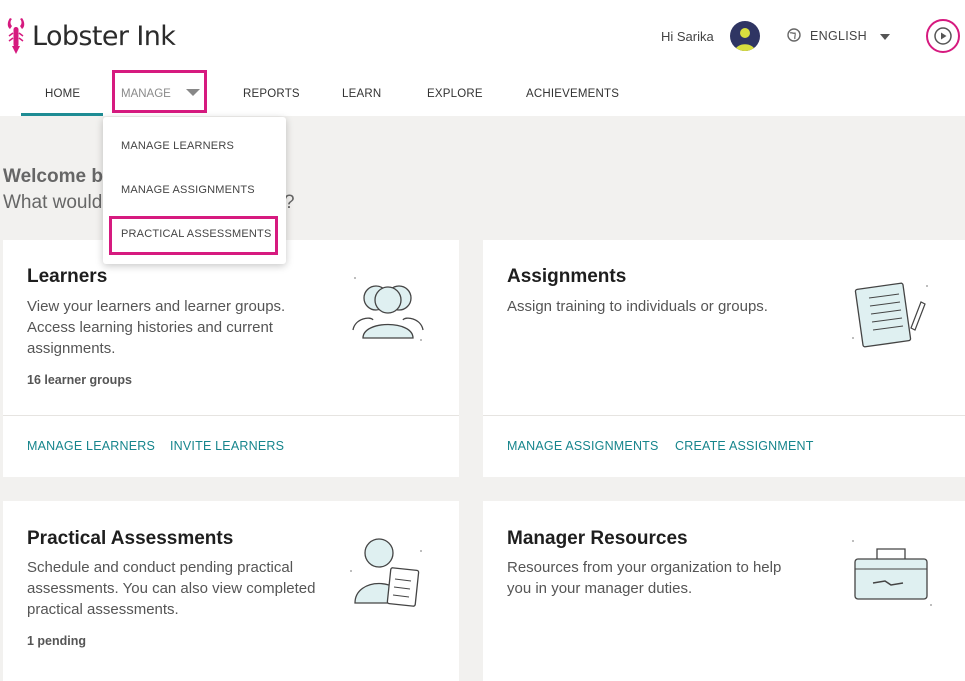 This screenshot has width=965, height=681. I want to click on learner-groups-count: 16 learner groups, so click(79, 380).